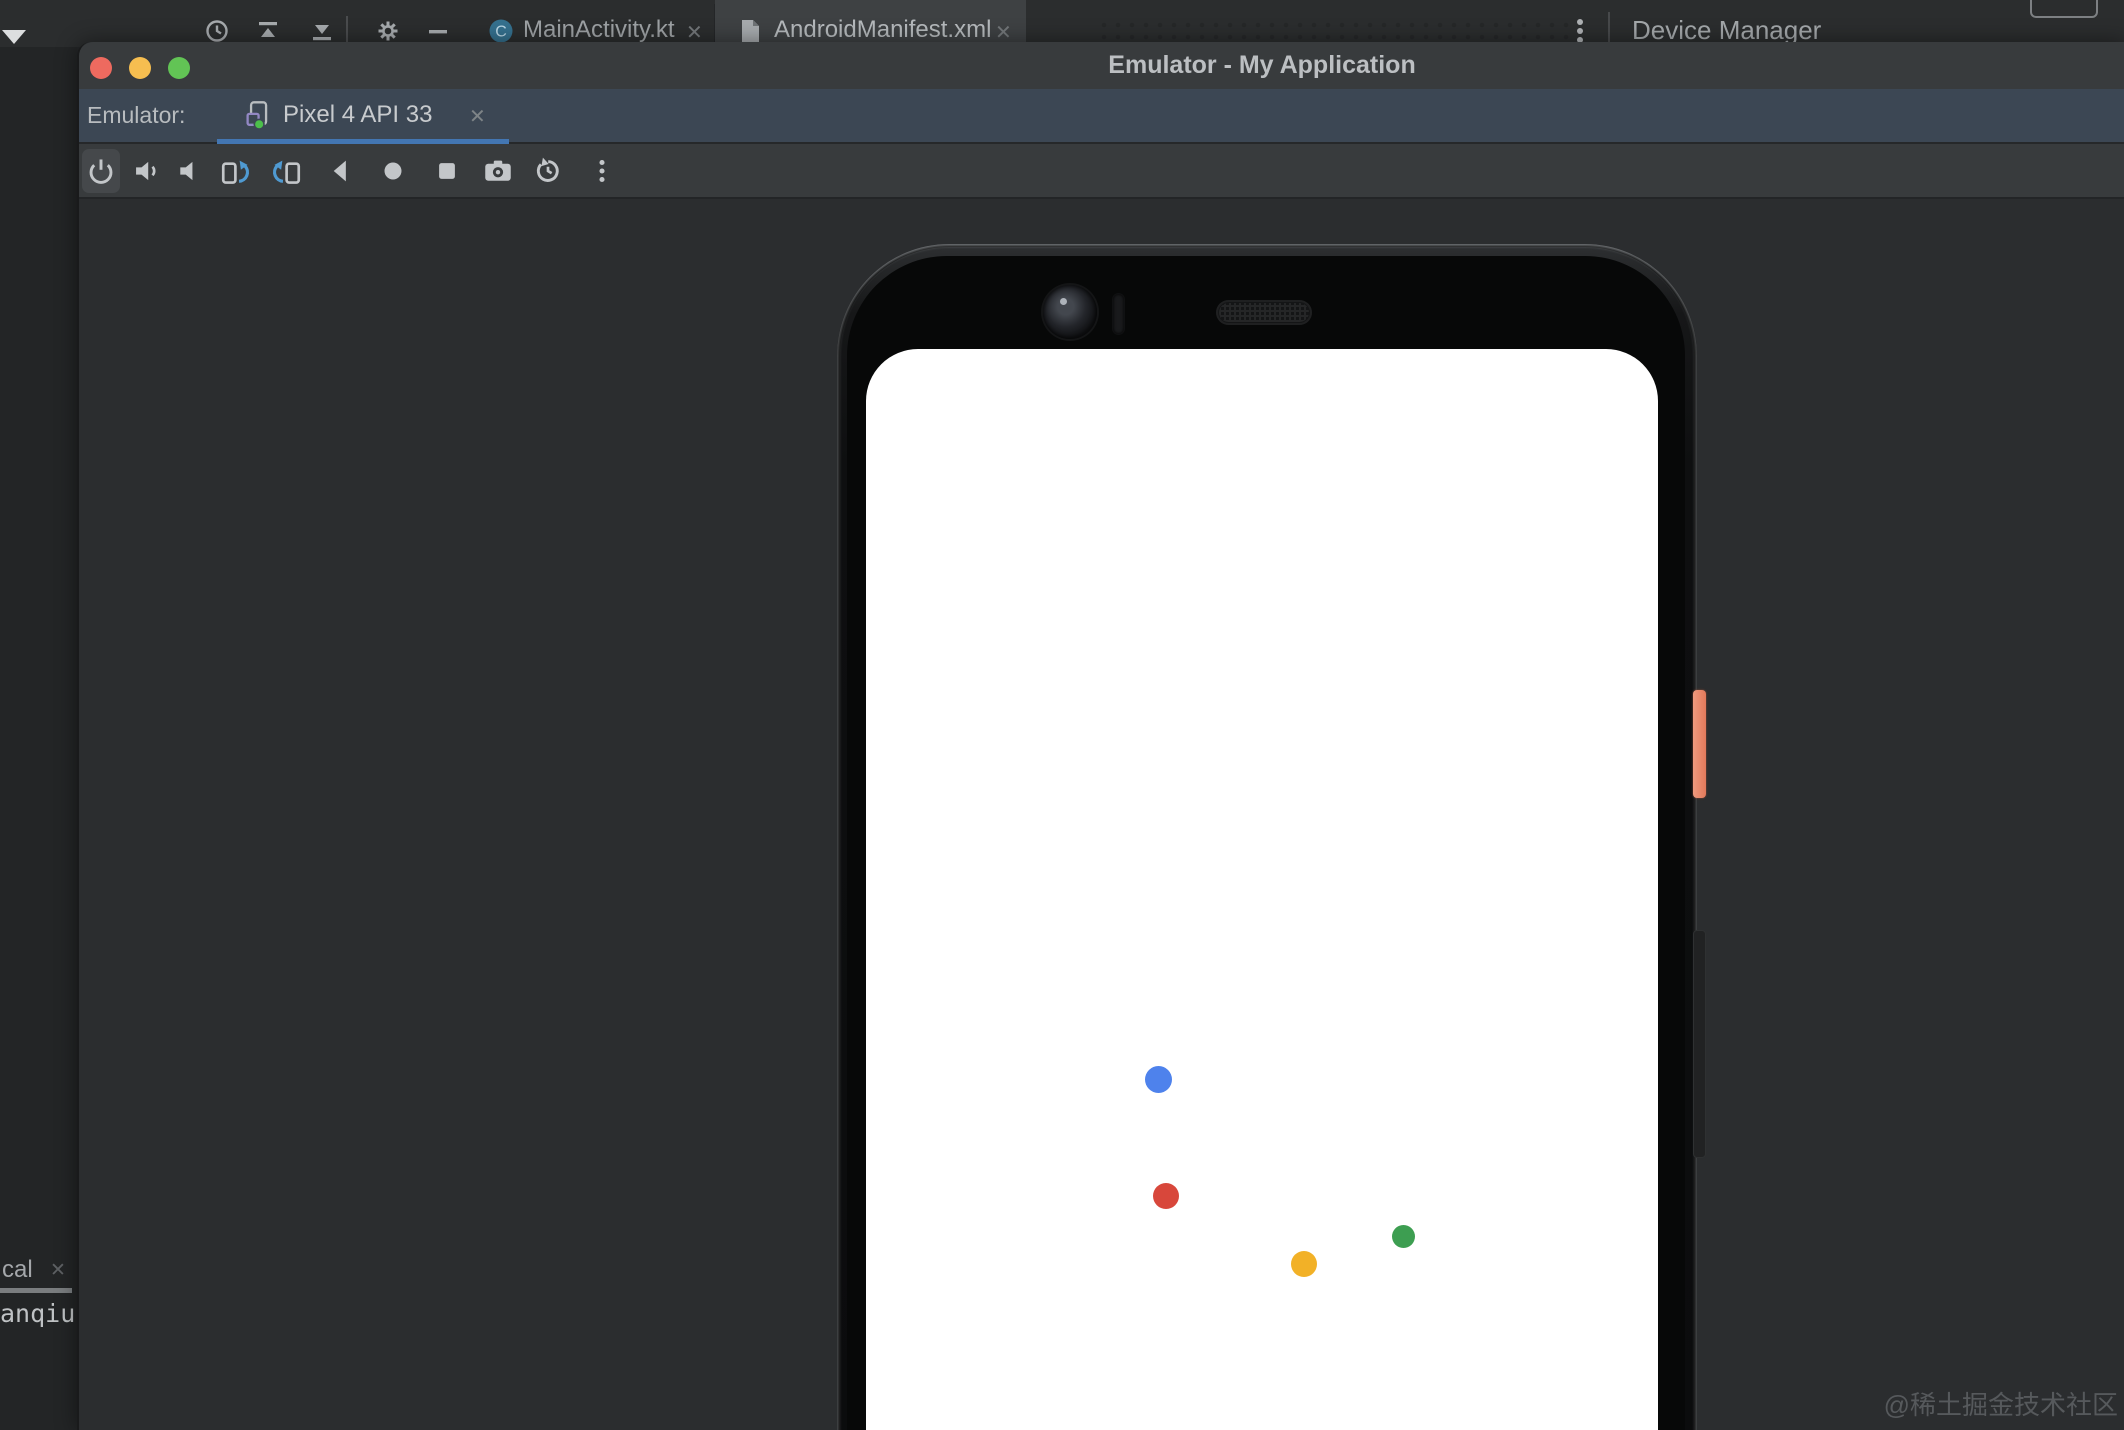 The width and height of the screenshot is (2124, 1430). I want to click on close-window-button, so click(101, 68).